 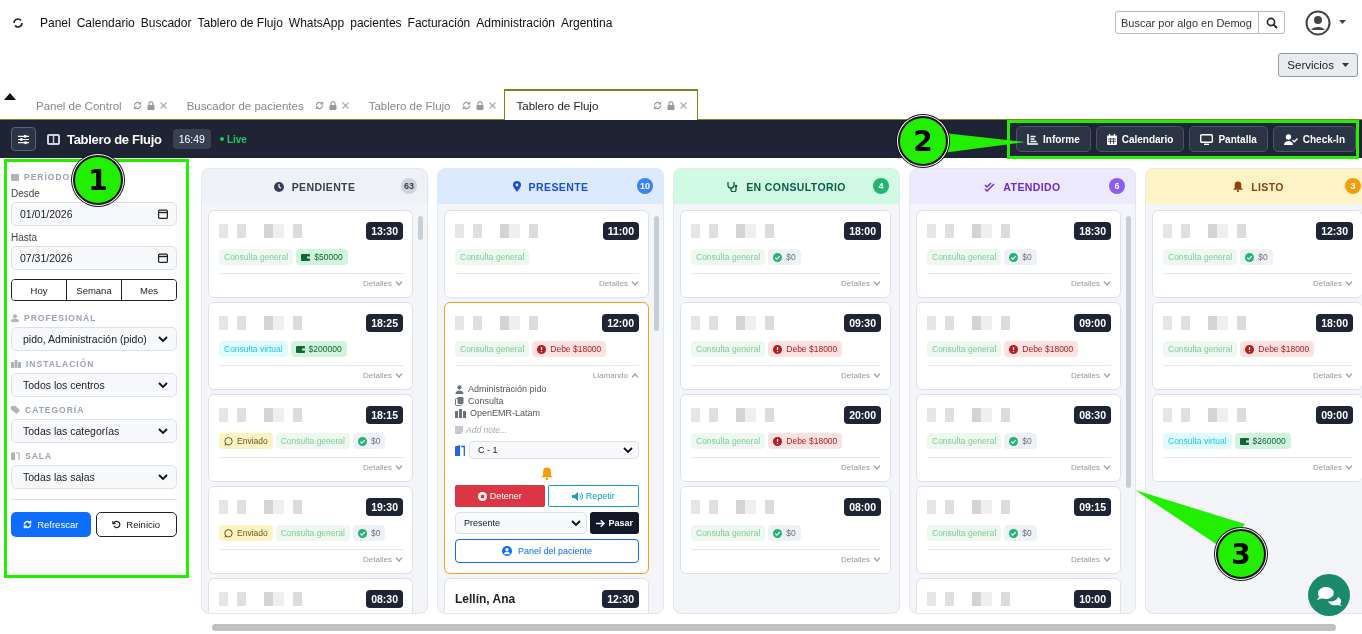 I want to click on patient-panel-button: Panel del paciente, so click(x=547, y=551).